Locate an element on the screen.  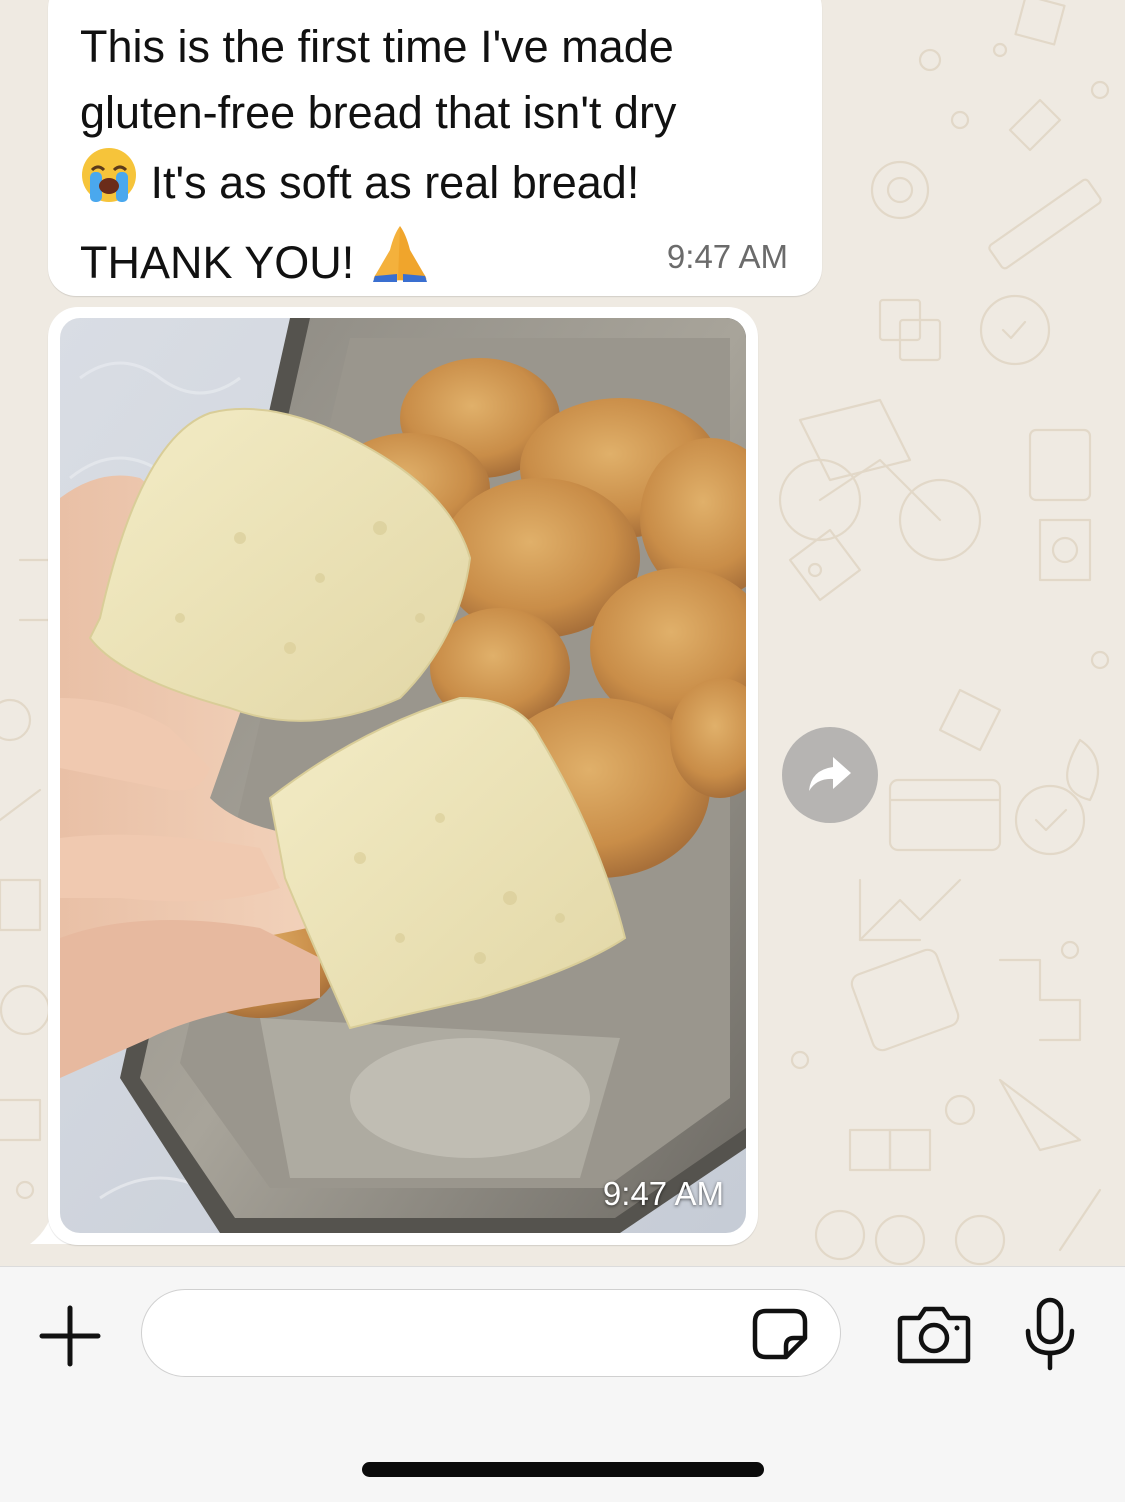
loudly-crying-face-emoji-icon is located at coordinates (109, 184).